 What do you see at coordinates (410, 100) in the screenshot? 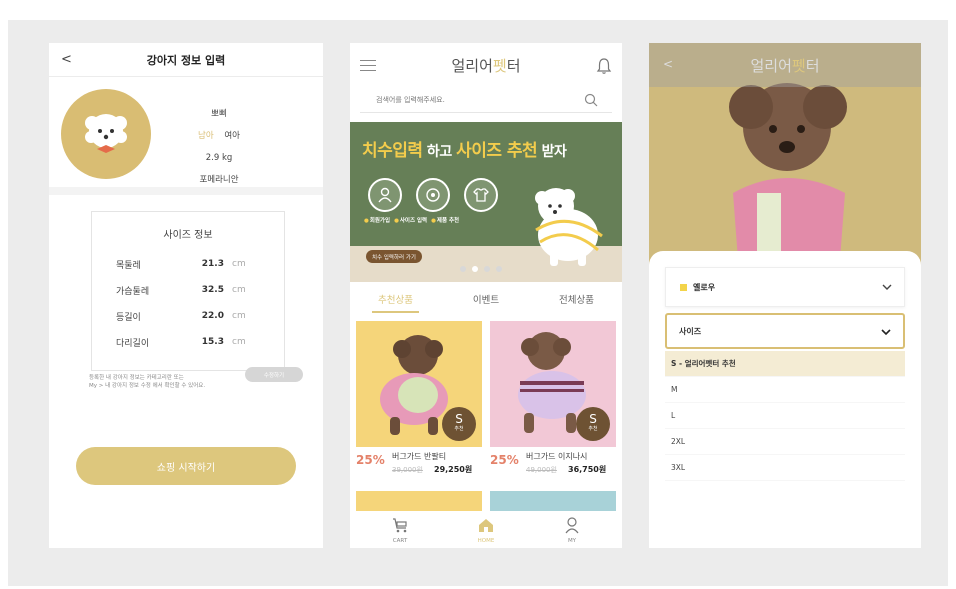
I see `search-placeholder: 검색어를 입력해주세요.` at bounding box center [410, 100].